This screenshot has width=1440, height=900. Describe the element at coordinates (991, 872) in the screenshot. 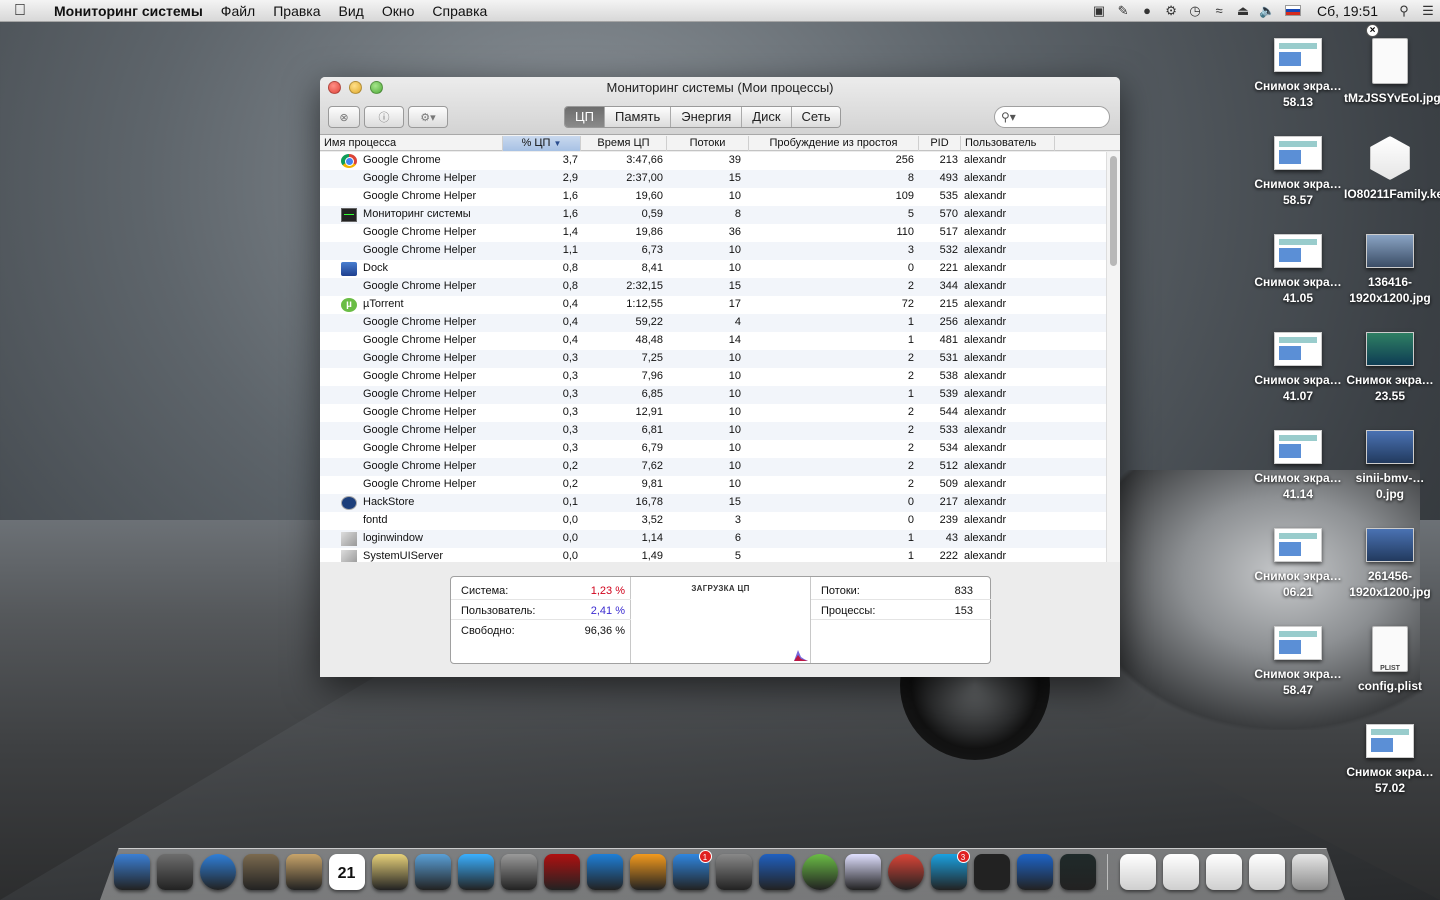

I see `terminal-icon` at that location.